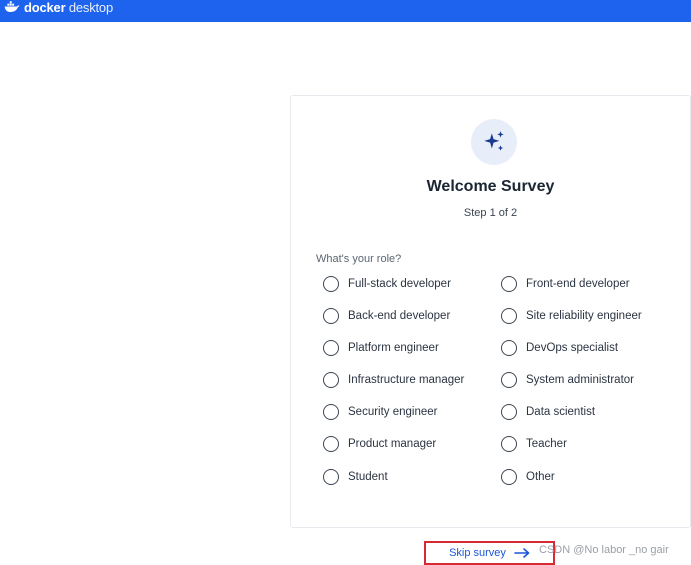 This screenshot has width=691, height=565. What do you see at coordinates (381, 348) in the screenshot?
I see `role-option-platform-engineer: Platform engineer` at bounding box center [381, 348].